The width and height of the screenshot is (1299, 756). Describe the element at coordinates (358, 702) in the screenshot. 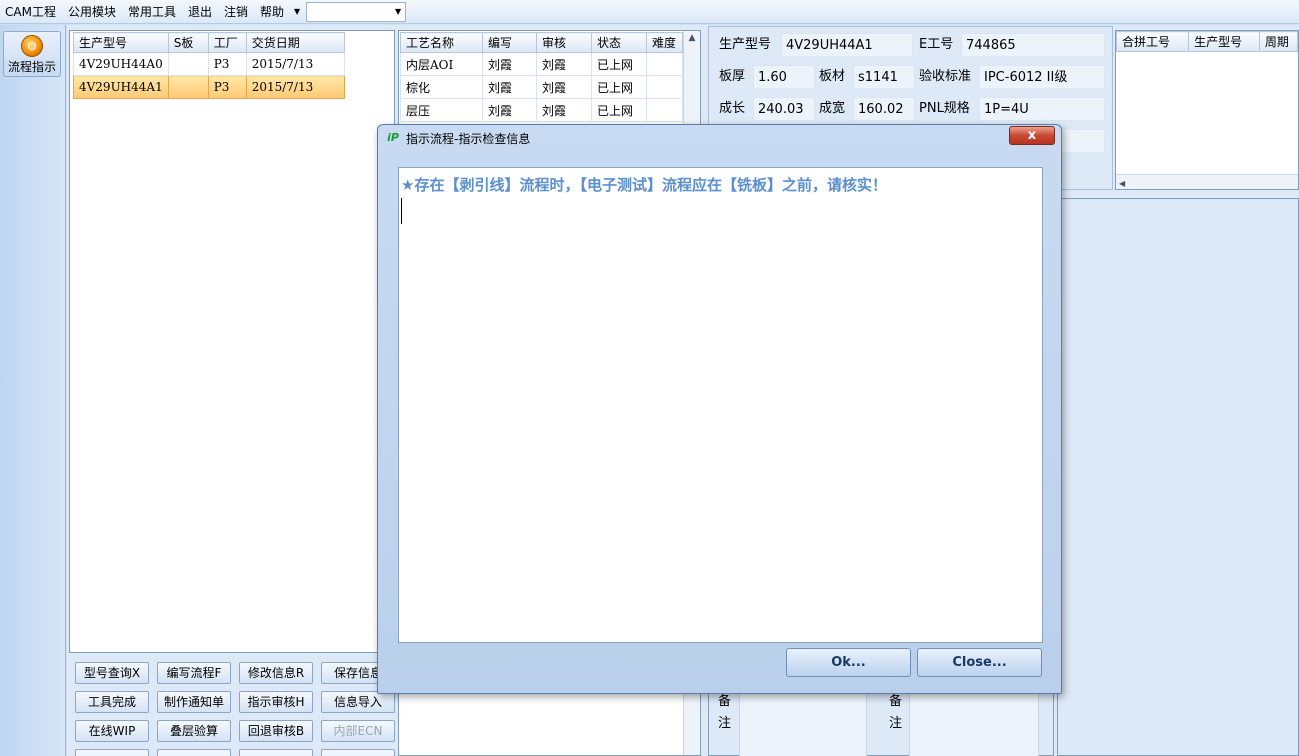

I see `info-import-button: 信息导入` at that location.